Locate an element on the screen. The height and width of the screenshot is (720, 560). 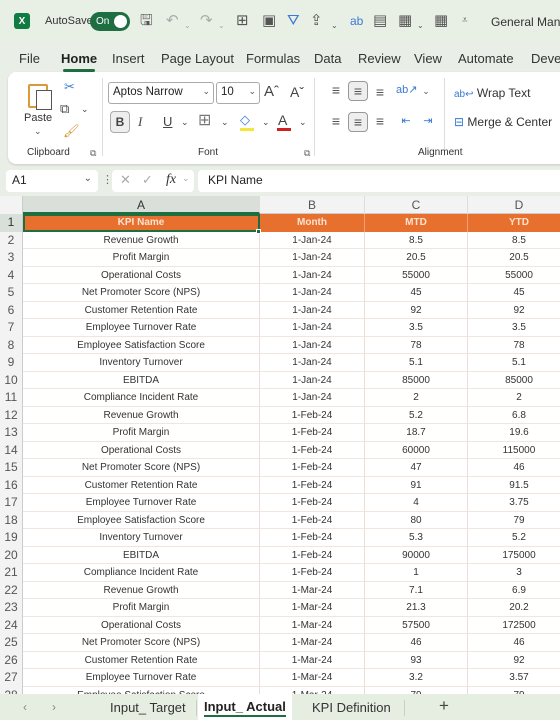
ytd-cell: 5.1 is located at coordinates (514, 363).